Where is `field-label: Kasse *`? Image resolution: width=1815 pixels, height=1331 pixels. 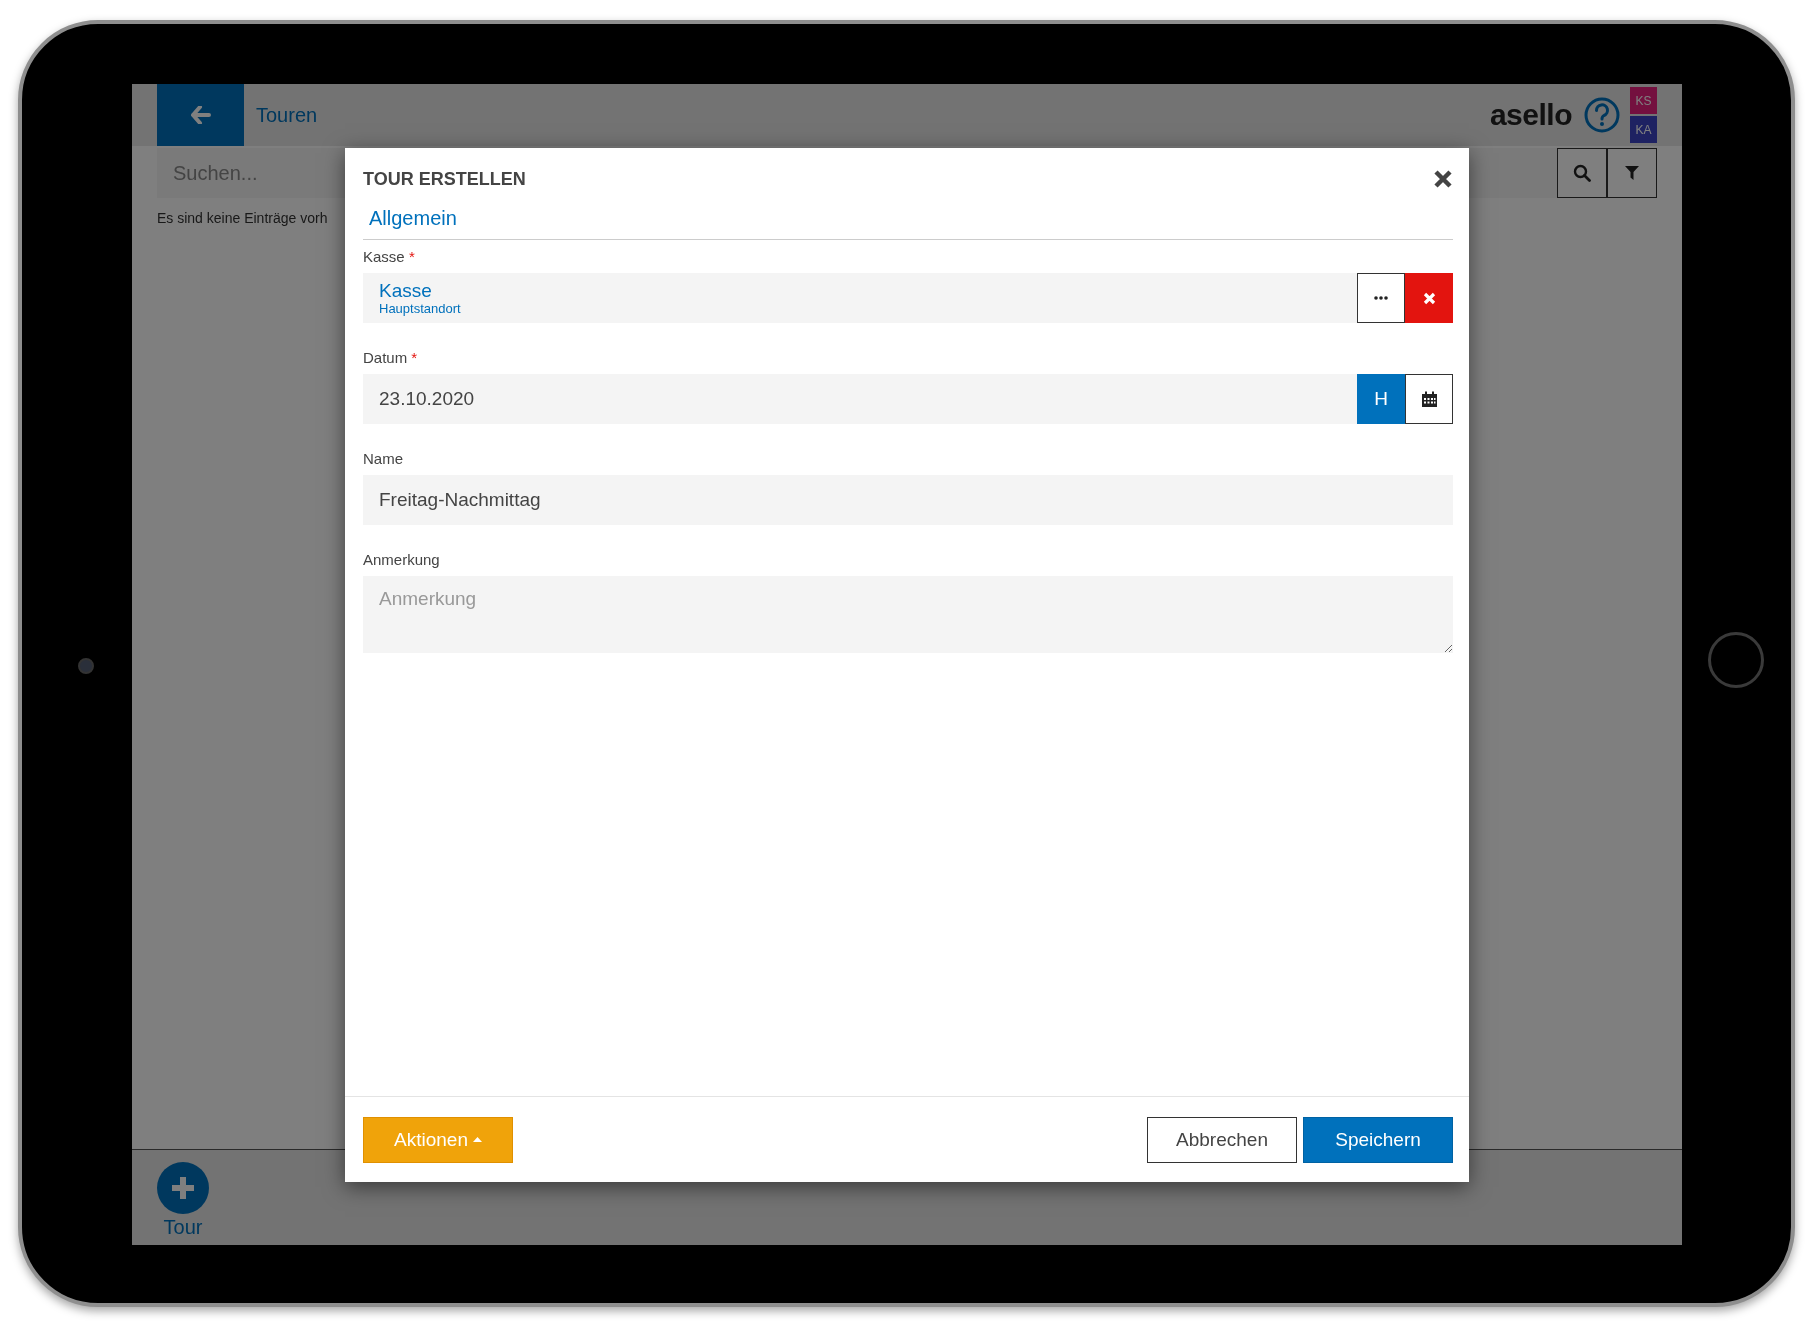
field-label: Kasse * is located at coordinates (389, 256).